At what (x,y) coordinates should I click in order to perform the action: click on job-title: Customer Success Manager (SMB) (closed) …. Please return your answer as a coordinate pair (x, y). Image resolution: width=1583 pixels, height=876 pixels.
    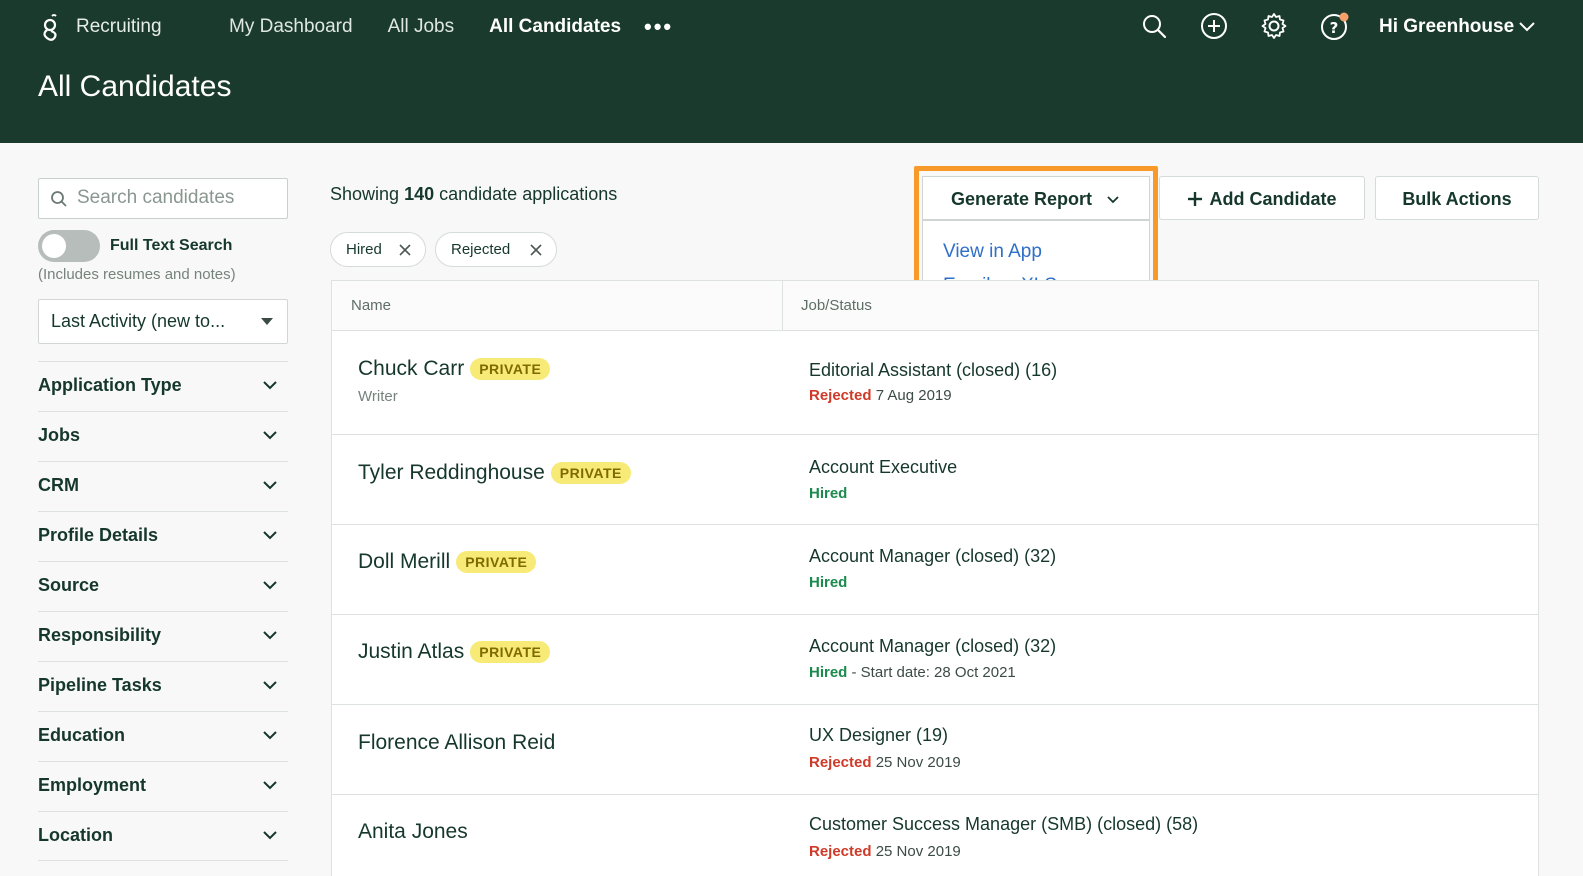
    Looking at the image, I should click on (1003, 824).